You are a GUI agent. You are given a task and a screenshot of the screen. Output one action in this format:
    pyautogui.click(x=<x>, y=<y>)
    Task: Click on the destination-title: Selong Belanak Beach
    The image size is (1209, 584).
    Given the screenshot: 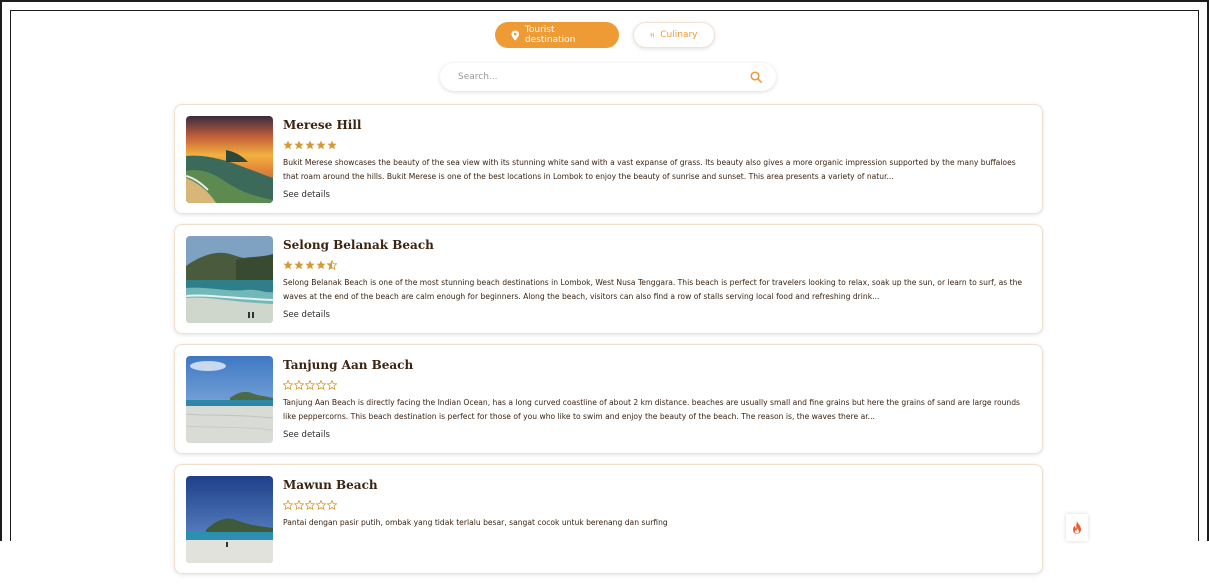 What is the action you would take?
    pyautogui.click(x=358, y=245)
    